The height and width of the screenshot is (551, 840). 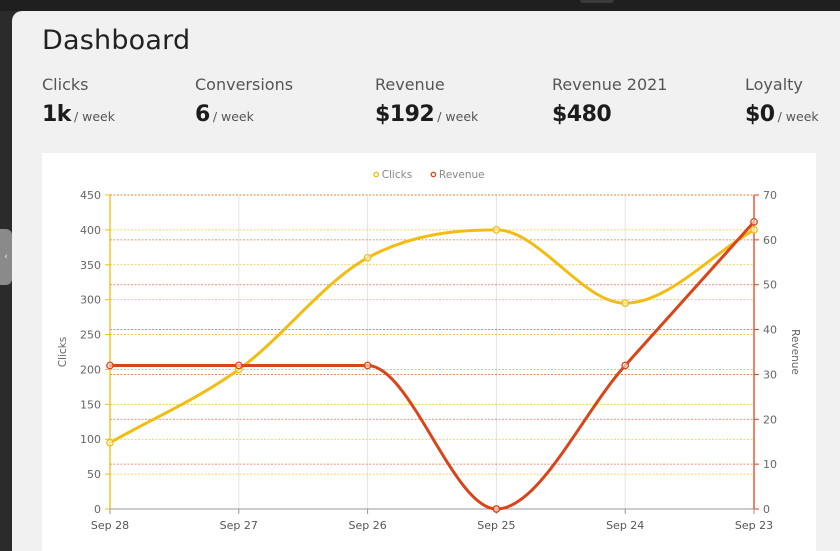 What do you see at coordinates (367, 525) in the screenshot?
I see `x-tick-label: Sep 26` at bounding box center [367, 525].